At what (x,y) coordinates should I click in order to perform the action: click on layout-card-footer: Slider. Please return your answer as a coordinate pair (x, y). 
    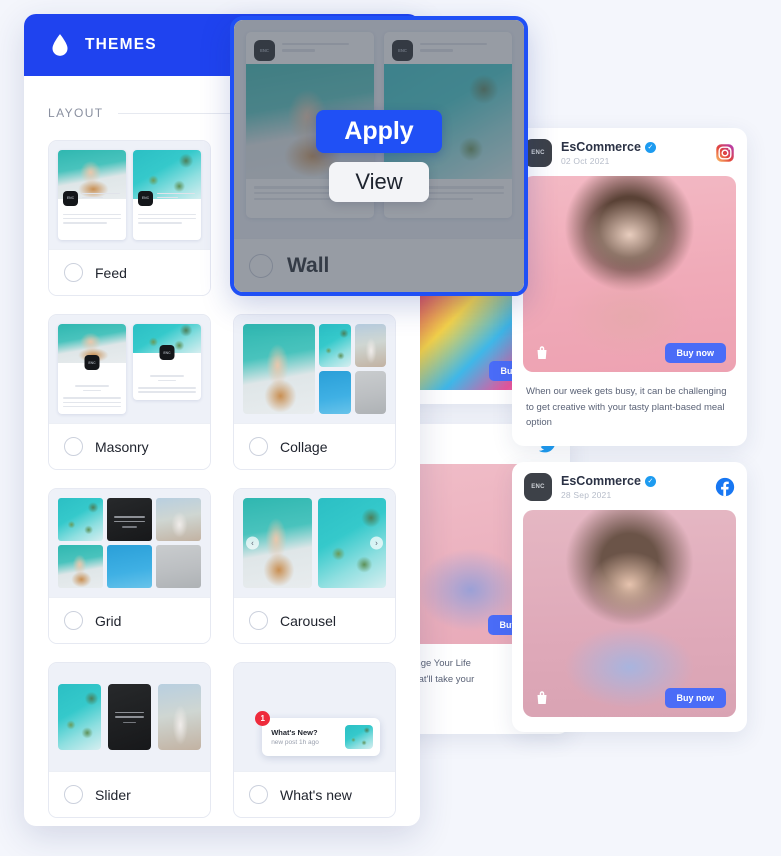
    Looking at the image, I should click on (129, 794).